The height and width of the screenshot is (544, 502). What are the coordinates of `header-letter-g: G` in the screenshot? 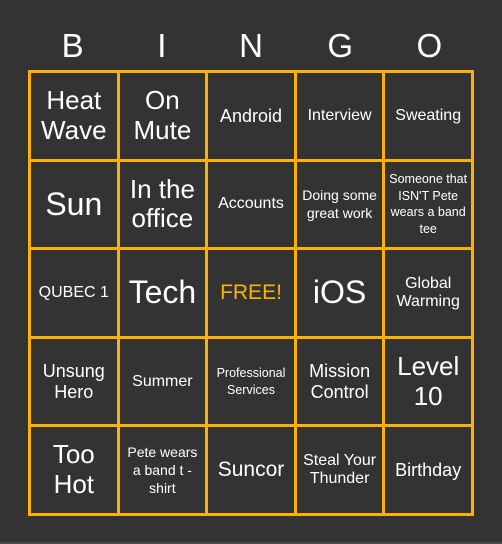 It's located at (340, 45).